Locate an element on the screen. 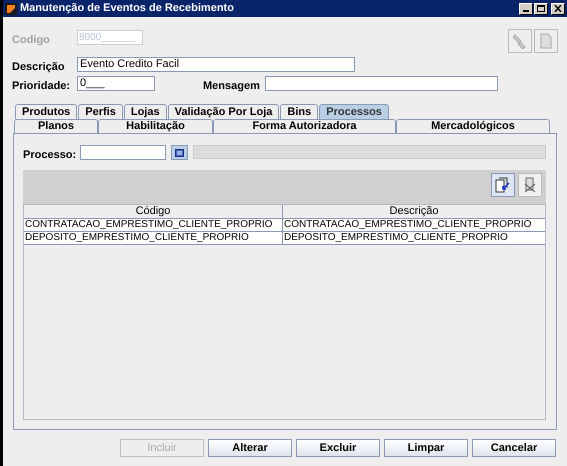 This screenshot has width=567, height=466. close-icon is located at coordinates (558, 8).